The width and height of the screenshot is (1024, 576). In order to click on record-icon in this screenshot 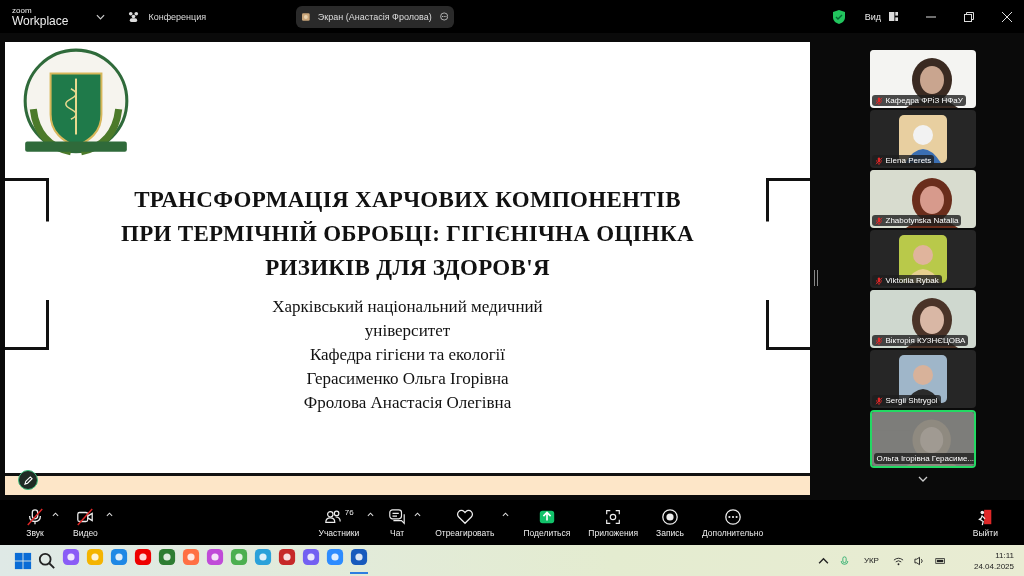, I will do `click(670, 516)`.